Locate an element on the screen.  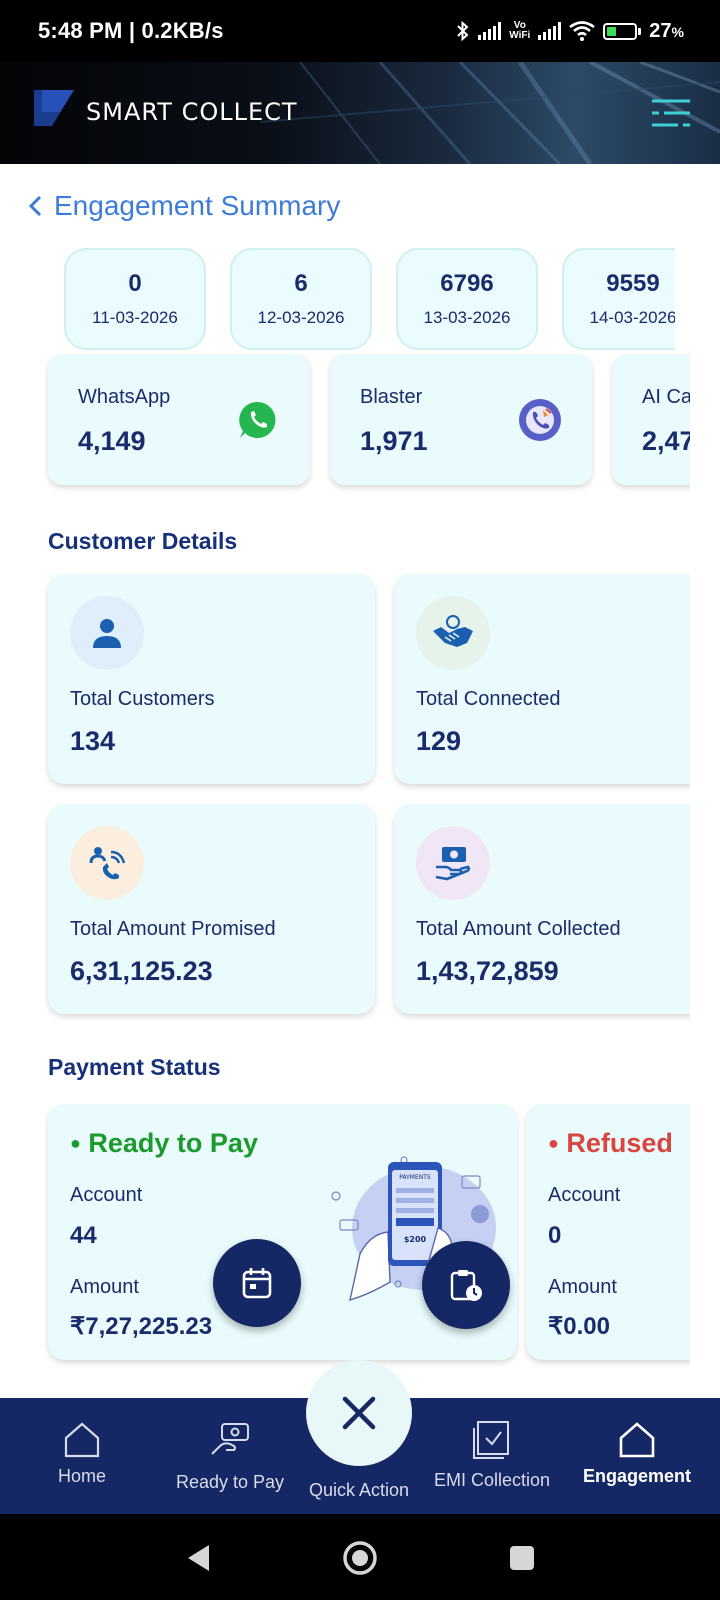
status-icons: Vo WiFi 27% is located at coordinates (570, 31).